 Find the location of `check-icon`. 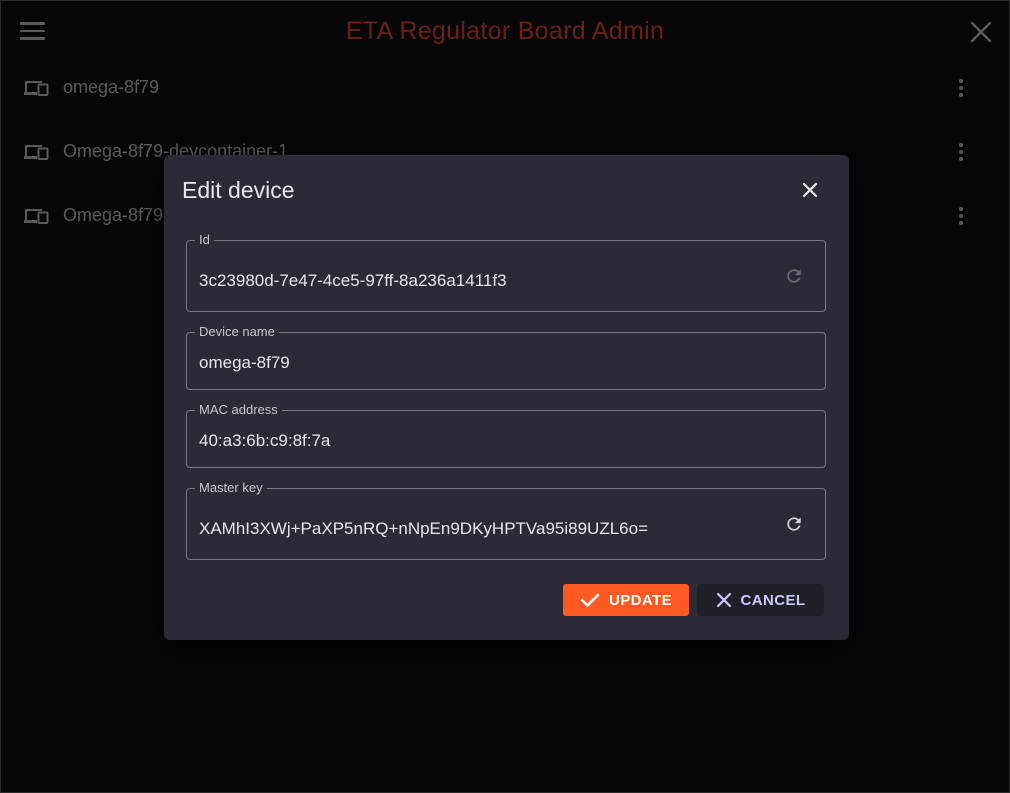

check-icon is located at coordinates (590, 600).